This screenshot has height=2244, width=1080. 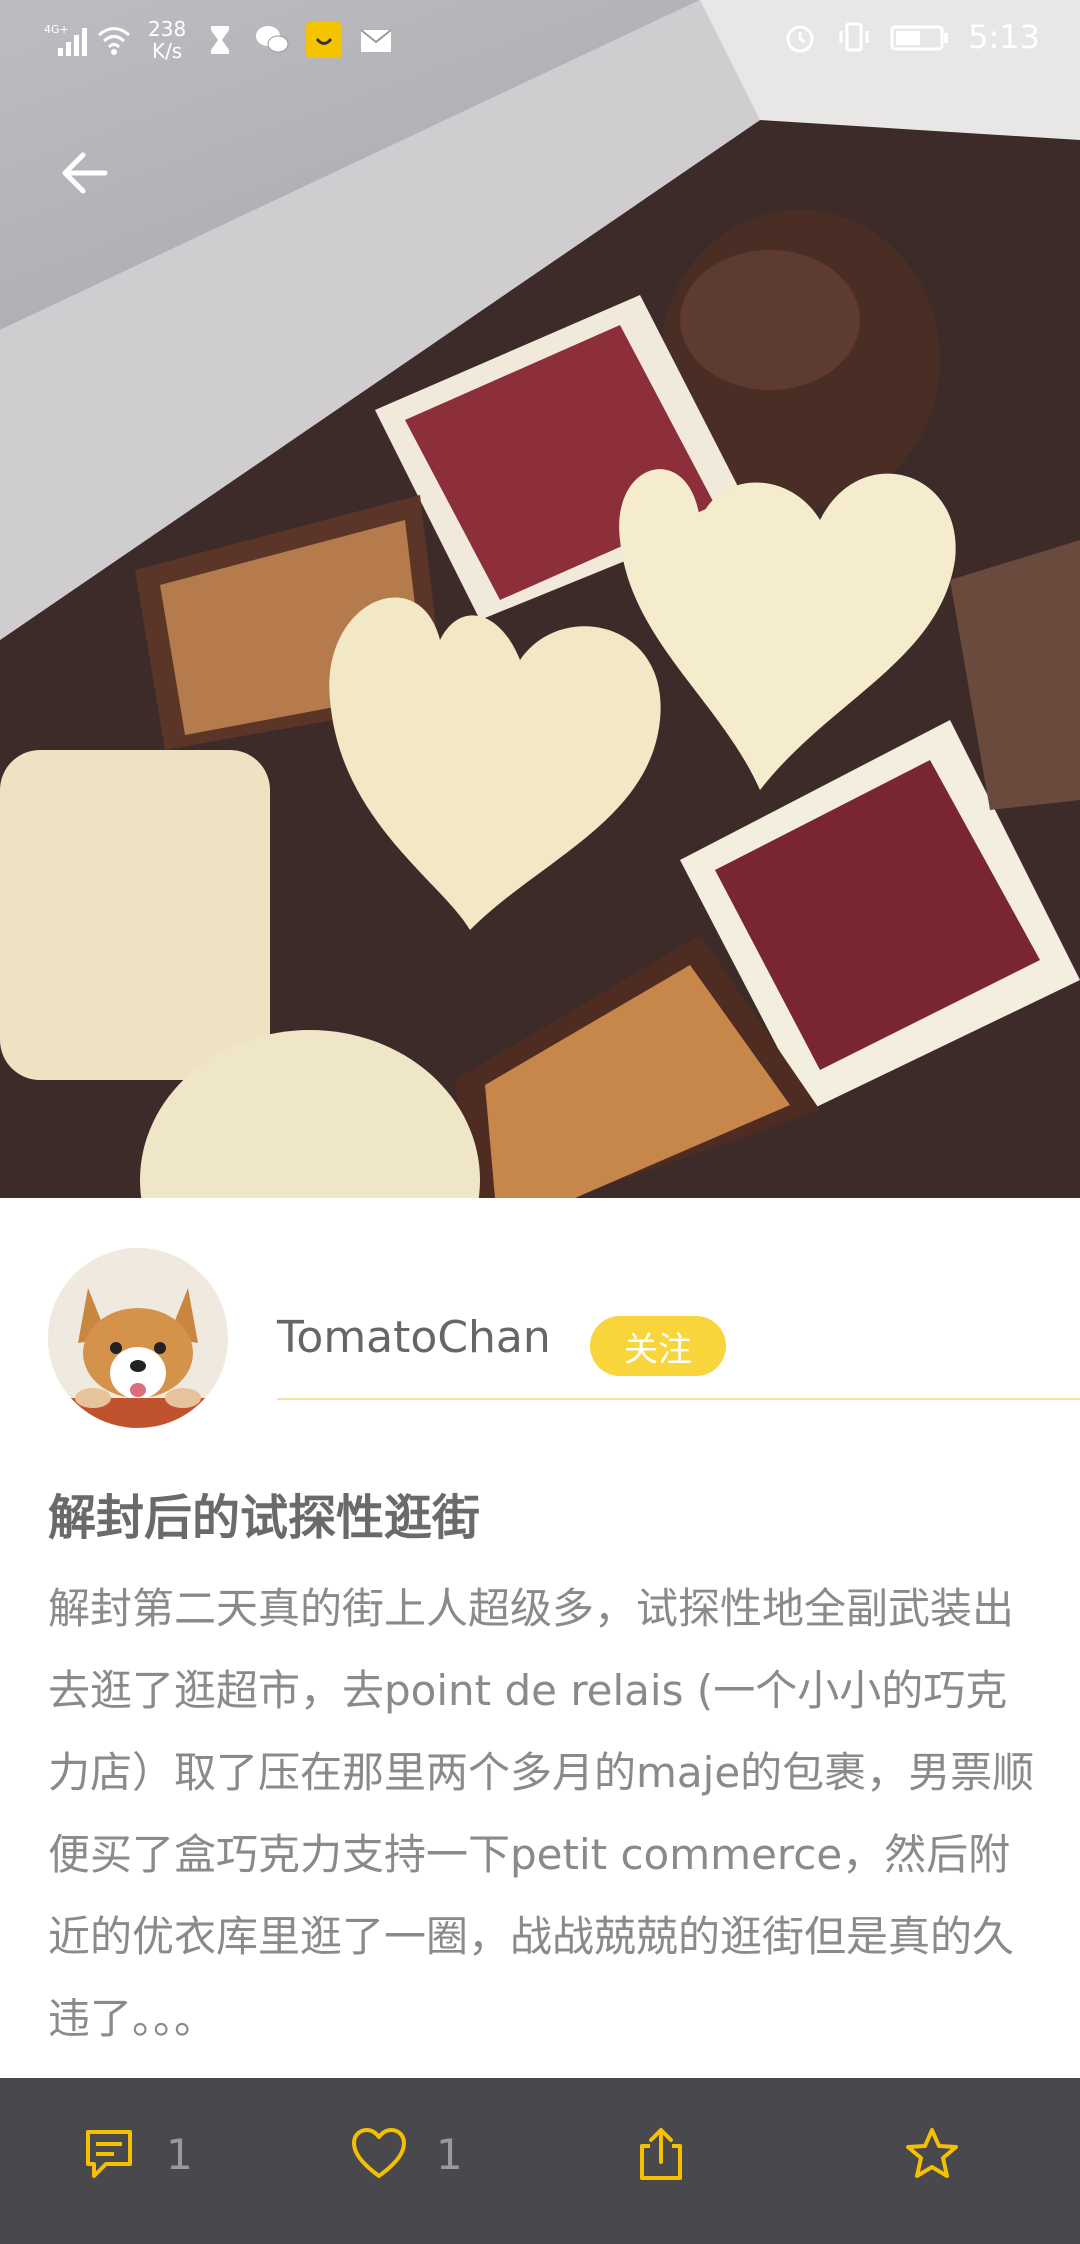 I want to click on back-button, so click(x=85, y=173).